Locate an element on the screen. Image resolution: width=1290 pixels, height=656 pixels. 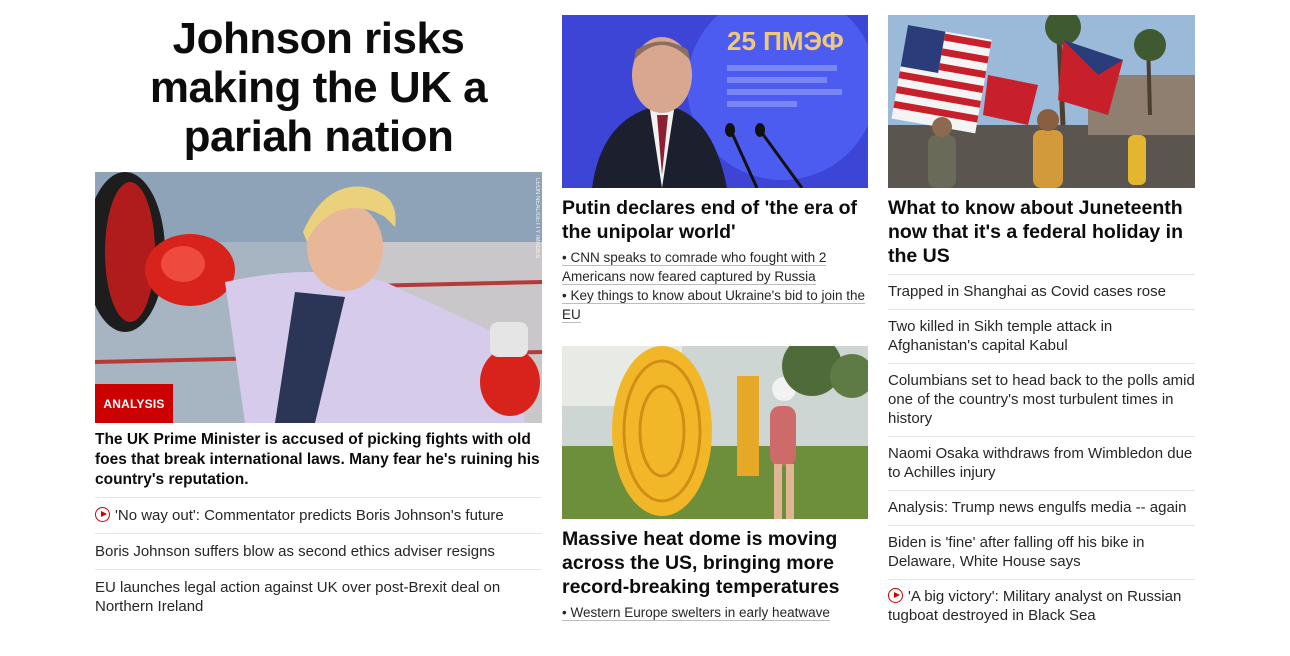
putin-photo: 25 ПМЭФ is located at coordinates (715, 101).